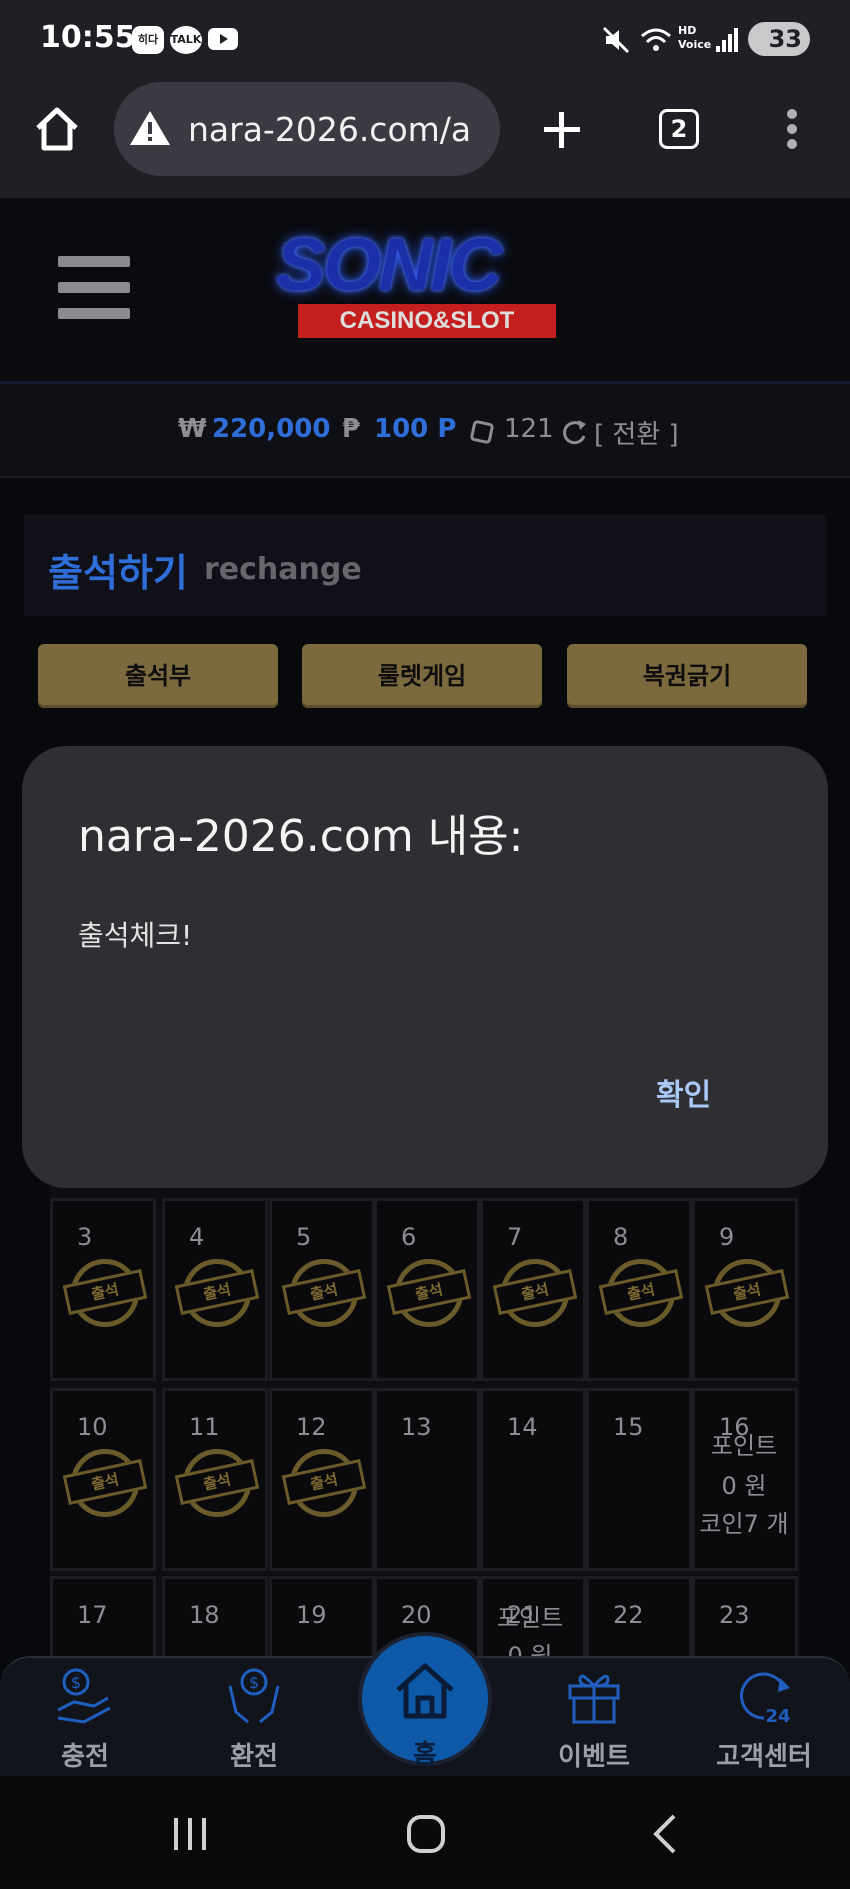  I want to click on recent-apps-icon, so click(190, 1834).